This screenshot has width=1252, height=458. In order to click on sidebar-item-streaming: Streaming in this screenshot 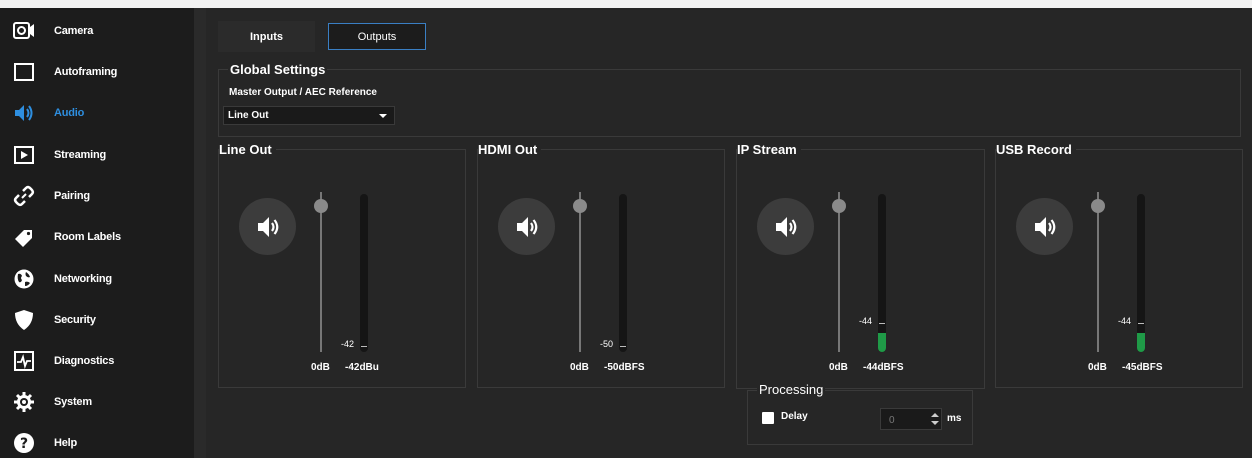, I will do `click(97, 154)`.